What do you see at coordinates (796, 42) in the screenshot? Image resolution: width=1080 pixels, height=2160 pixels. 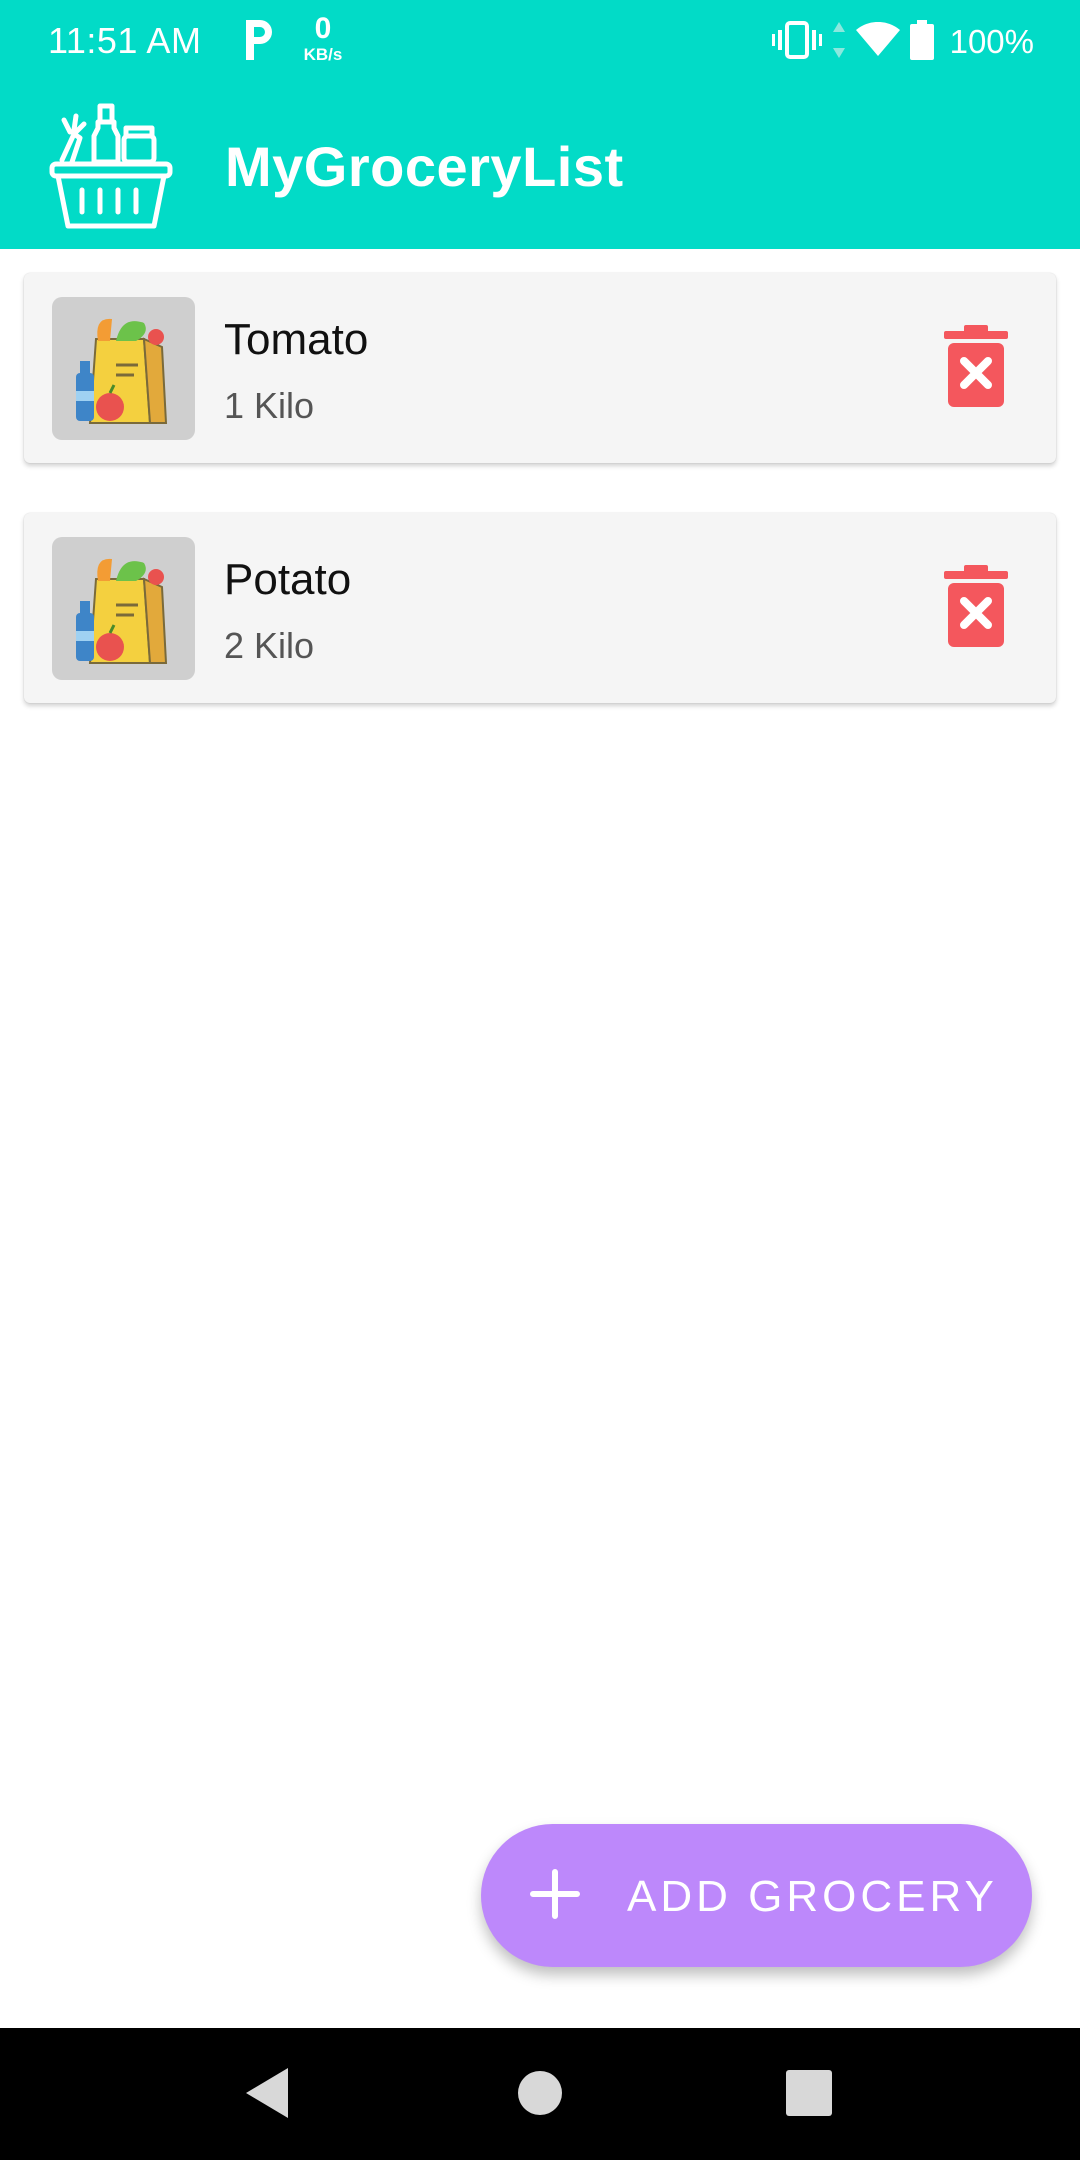 I see `vibrate-icon` at bounding box center [796, 42].